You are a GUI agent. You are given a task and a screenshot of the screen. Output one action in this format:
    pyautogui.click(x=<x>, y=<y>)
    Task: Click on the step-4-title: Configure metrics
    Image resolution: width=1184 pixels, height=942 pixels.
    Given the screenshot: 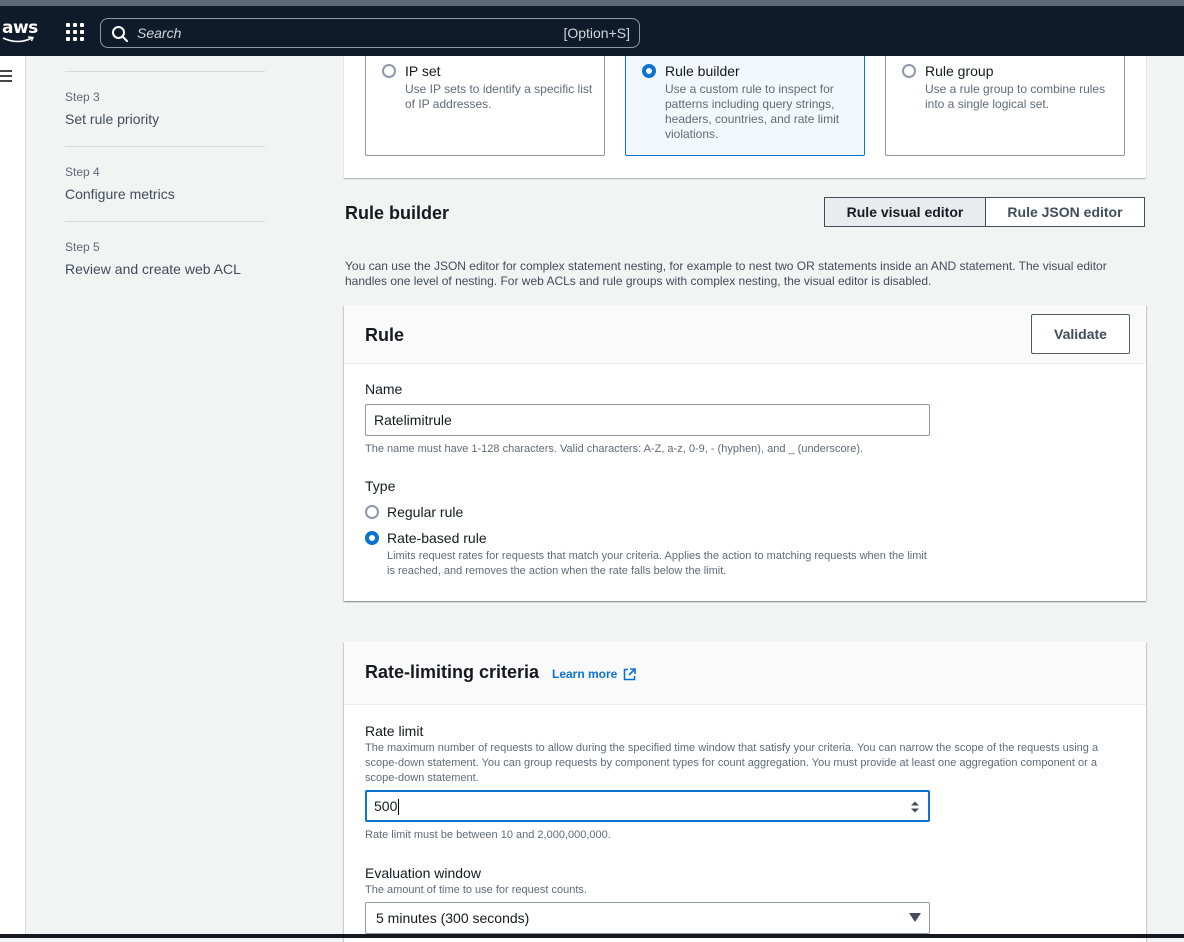 What is the action you would take?
    pyautogui.click(x=120, y=194)
    